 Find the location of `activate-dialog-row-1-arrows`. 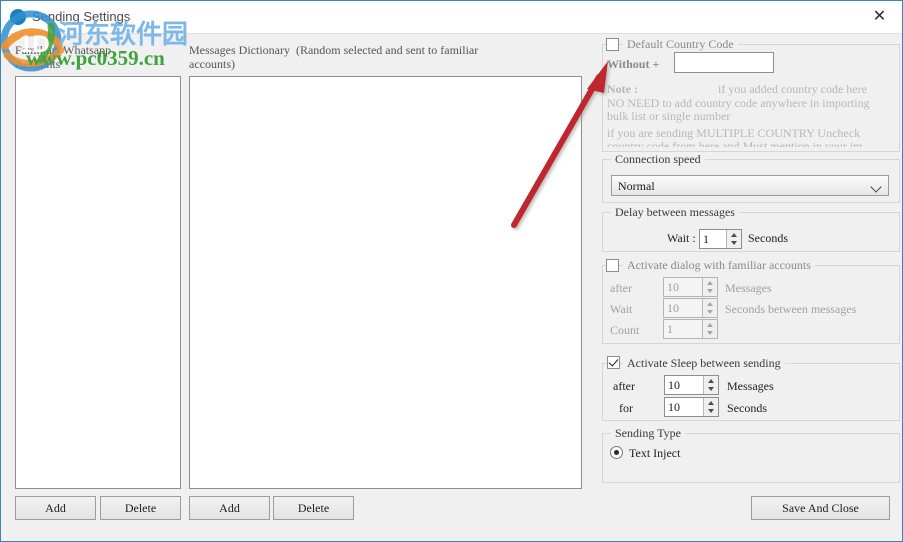

activate-dialog-row-1-arrows is located at coordinates (709, 308).